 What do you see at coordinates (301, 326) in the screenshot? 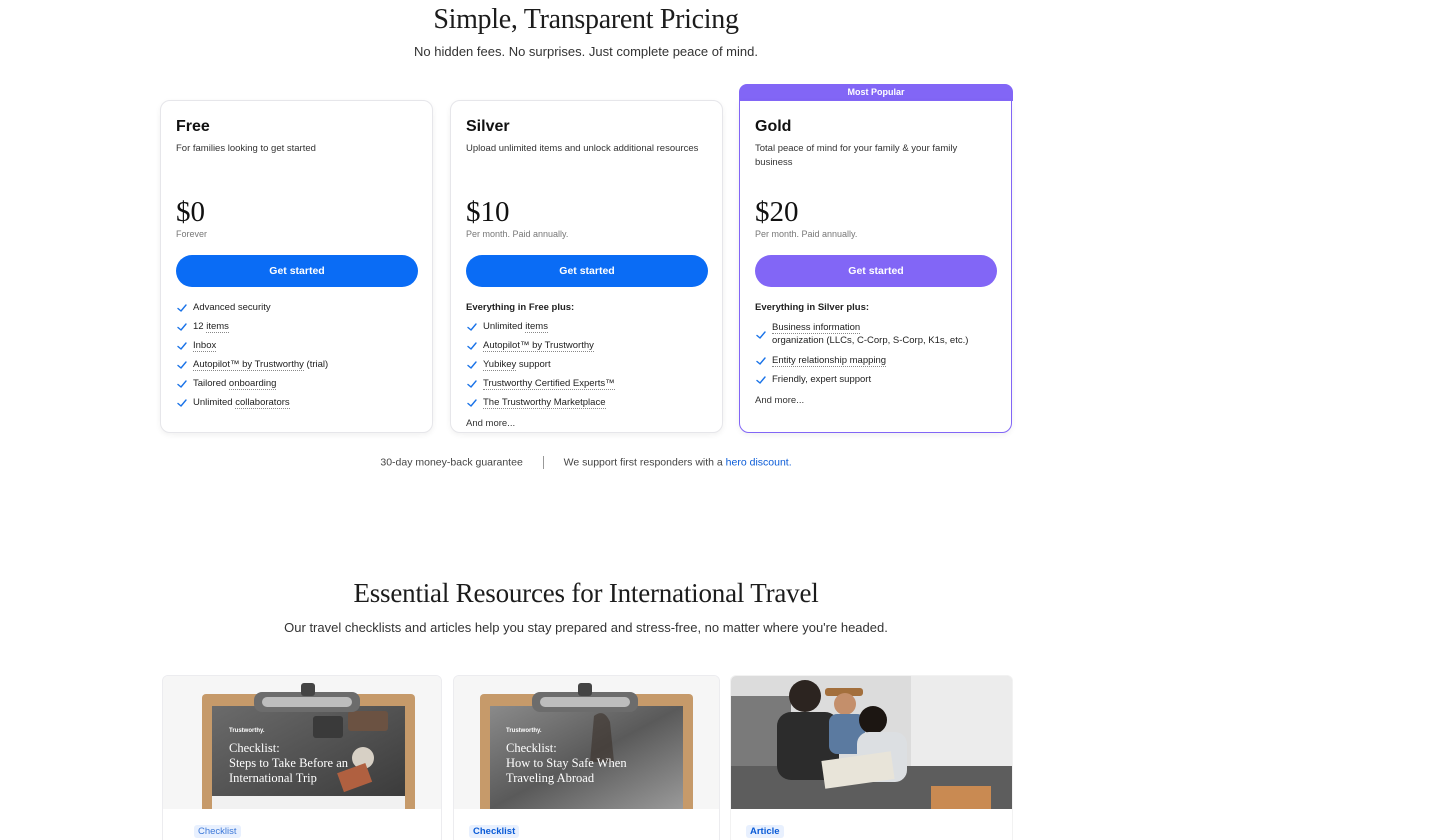
I see `feature-item: 12 items` at bounding box center [301, 326].